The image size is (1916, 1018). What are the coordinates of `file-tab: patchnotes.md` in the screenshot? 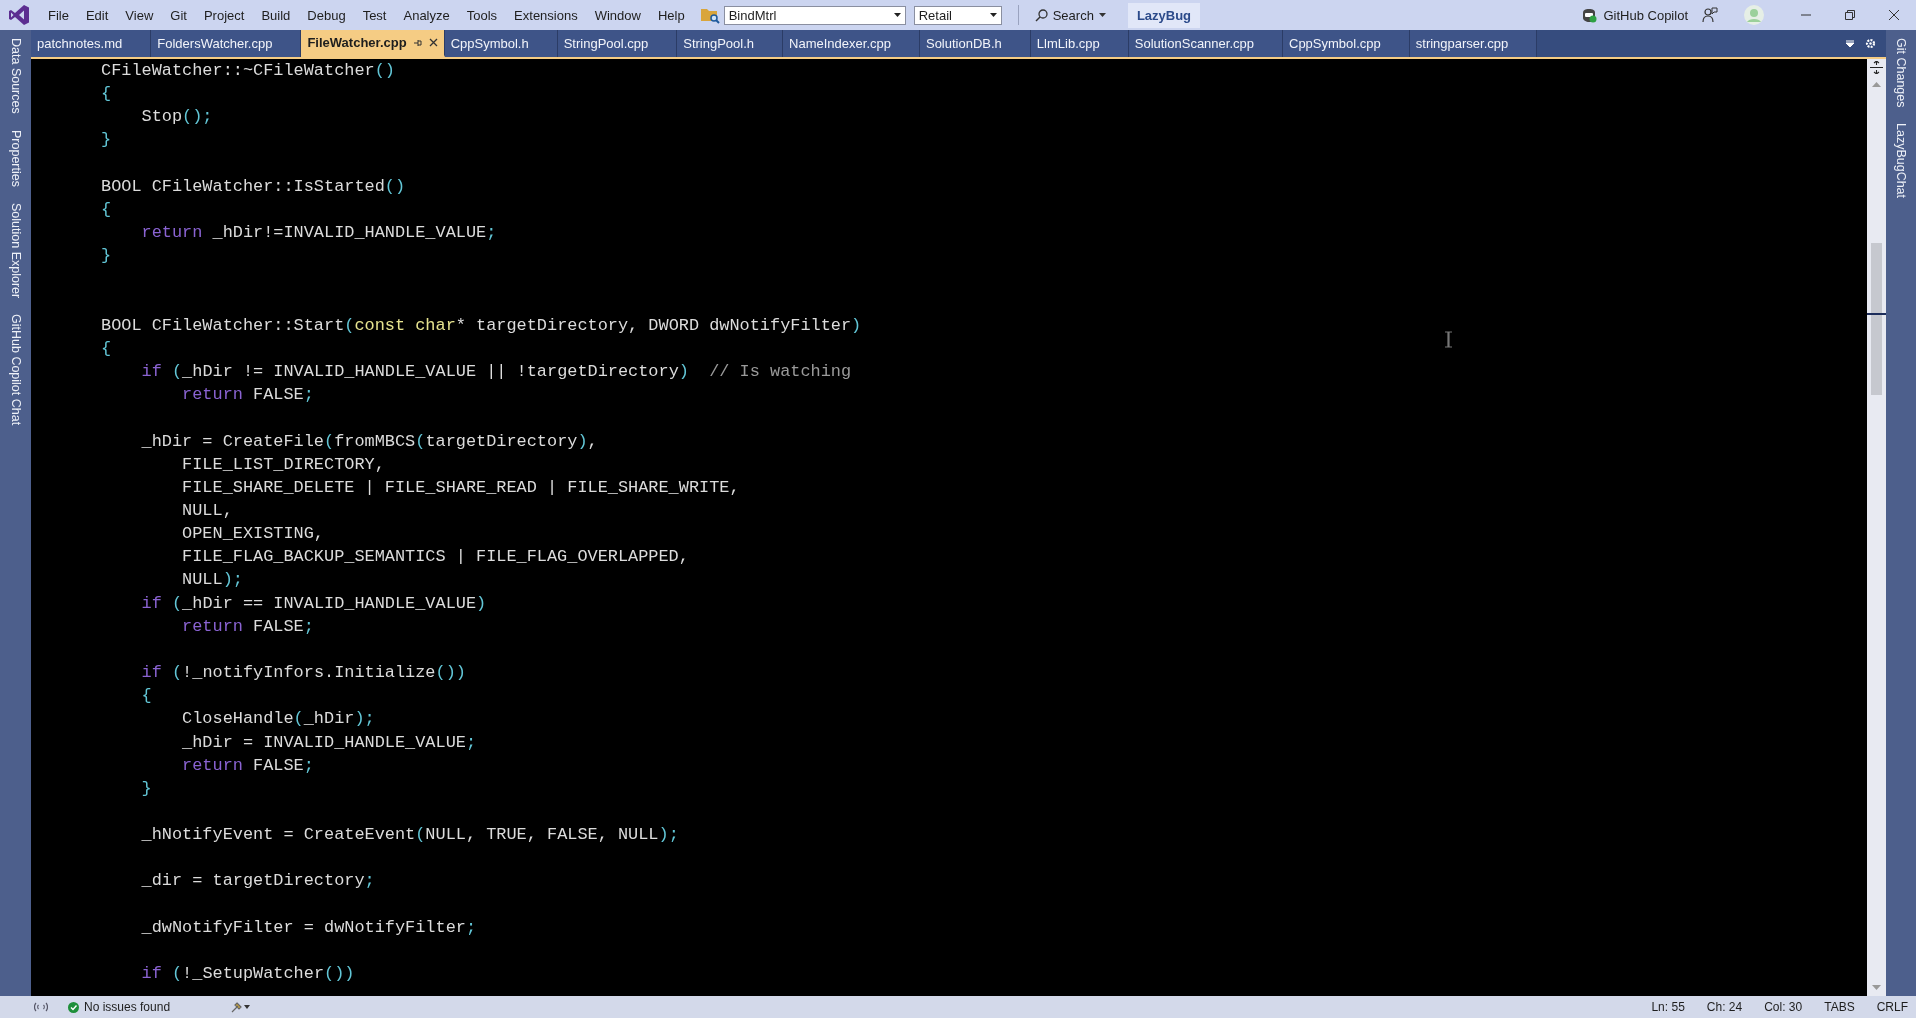 It's located at (91, 43).